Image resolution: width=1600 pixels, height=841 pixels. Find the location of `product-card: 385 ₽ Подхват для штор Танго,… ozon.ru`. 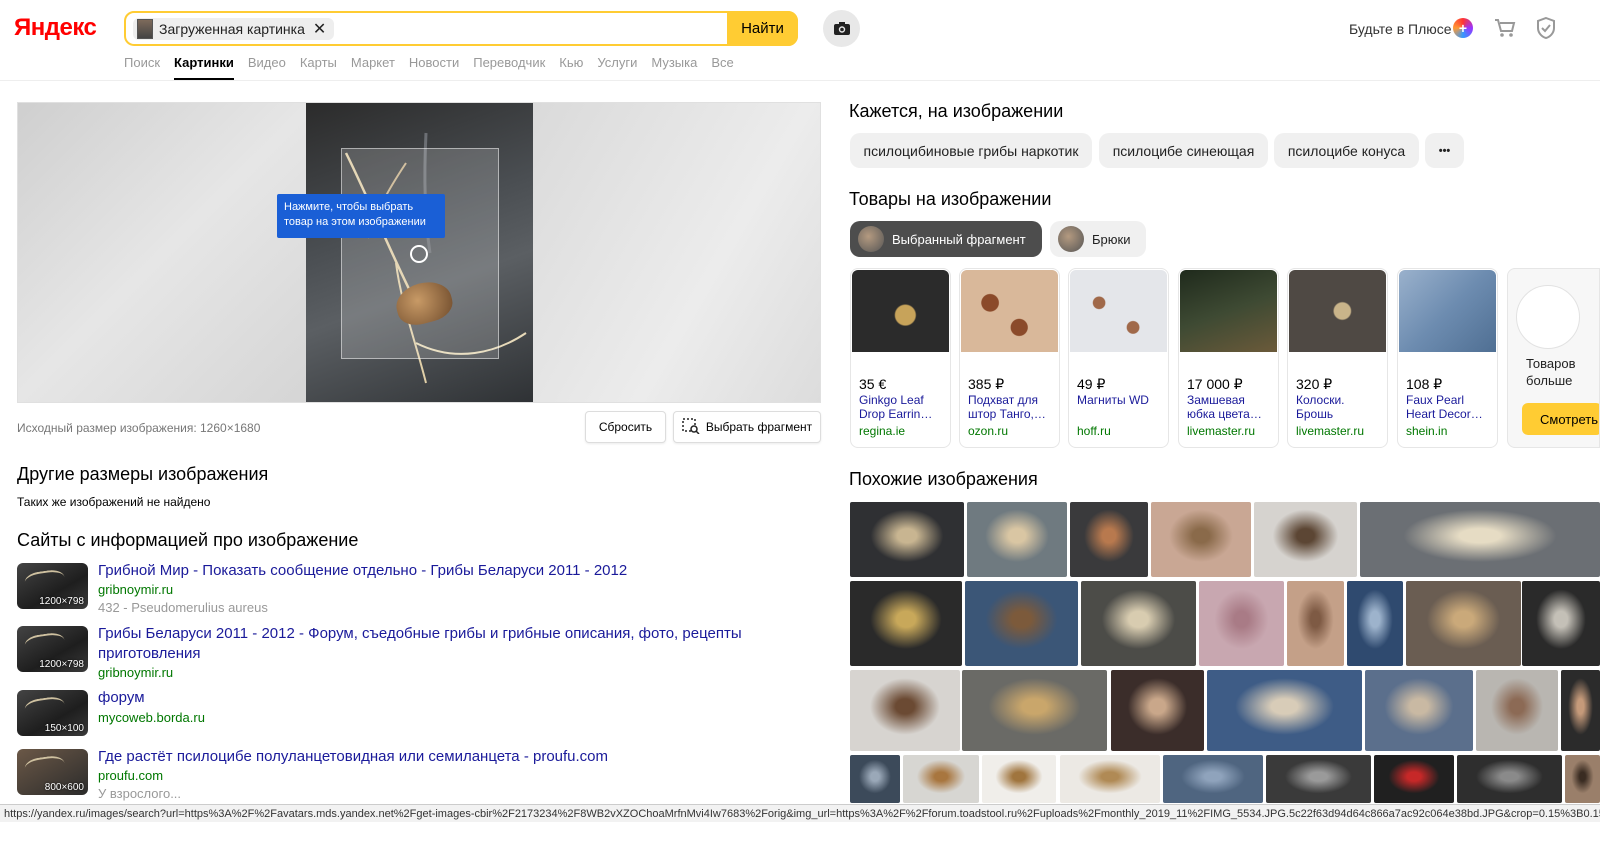

product-card: 385 ₽ Подхват для штор Танго,… ozon.ru is located at coordinates (1009, 358).